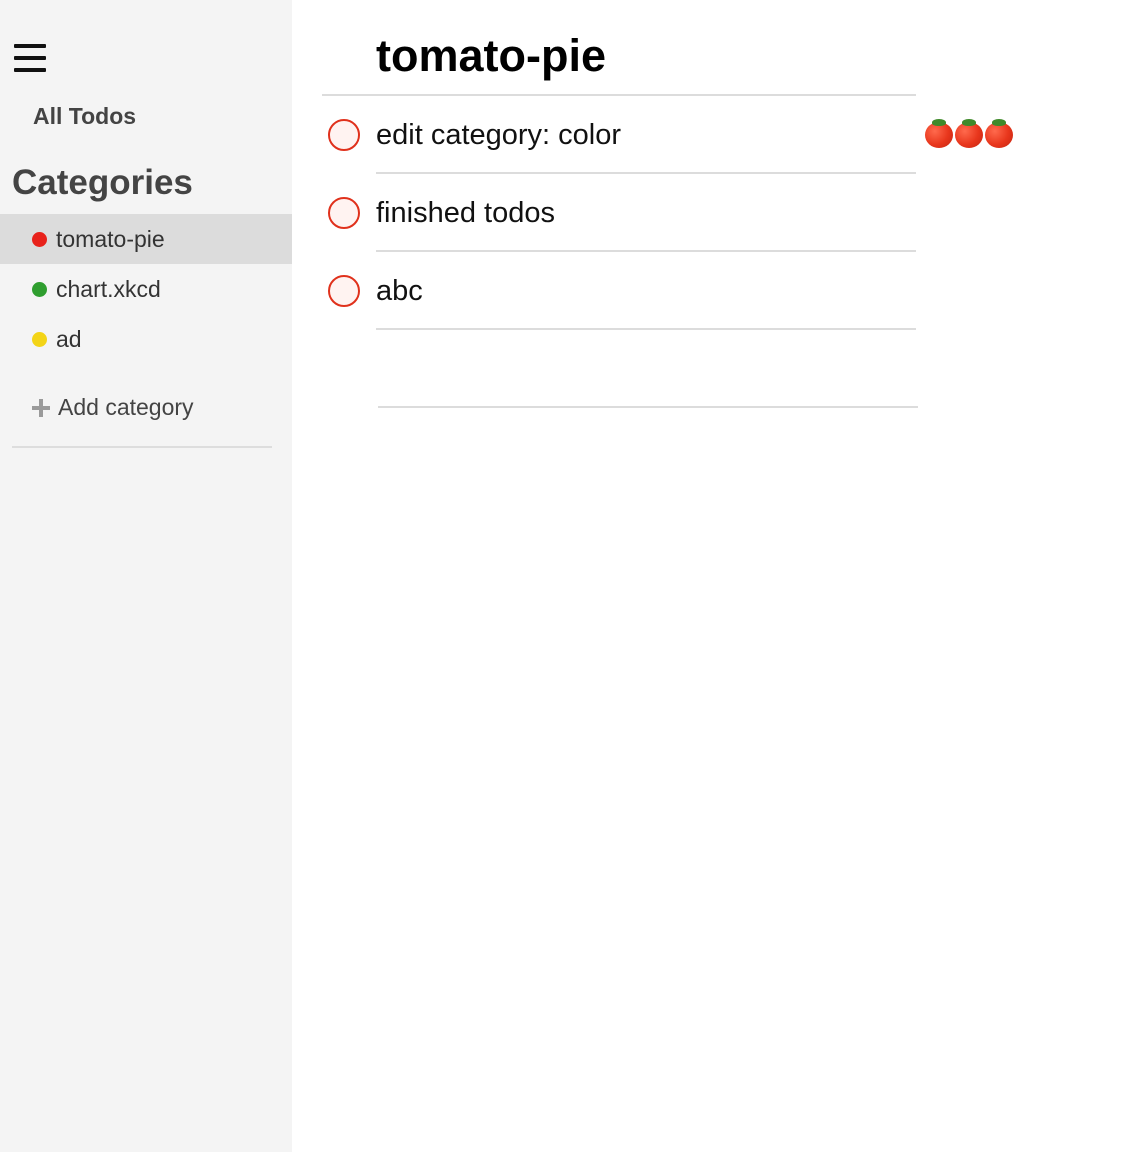 The image size is (1122, 1152). Describe the element at coordinates (498, 135) in the screenshot. I see `todo-text: edit category: color` at that location.